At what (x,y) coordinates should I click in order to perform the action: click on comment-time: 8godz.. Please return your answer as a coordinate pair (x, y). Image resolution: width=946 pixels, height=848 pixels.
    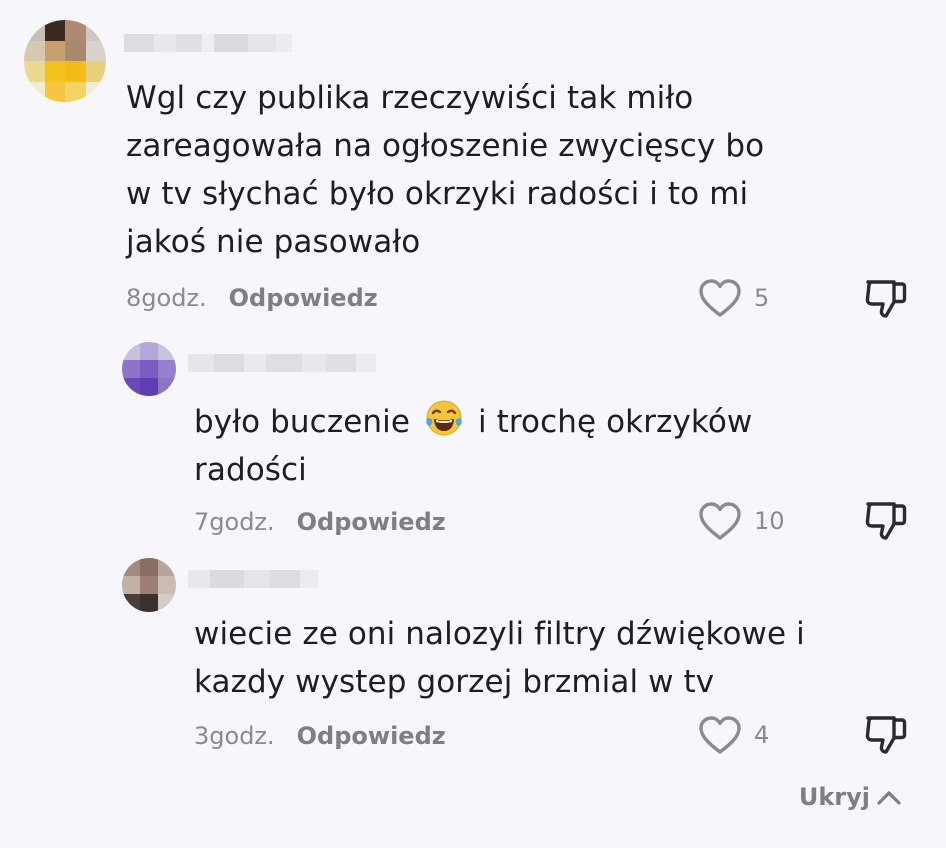
    Looking at the image, I should click on (166, 298).